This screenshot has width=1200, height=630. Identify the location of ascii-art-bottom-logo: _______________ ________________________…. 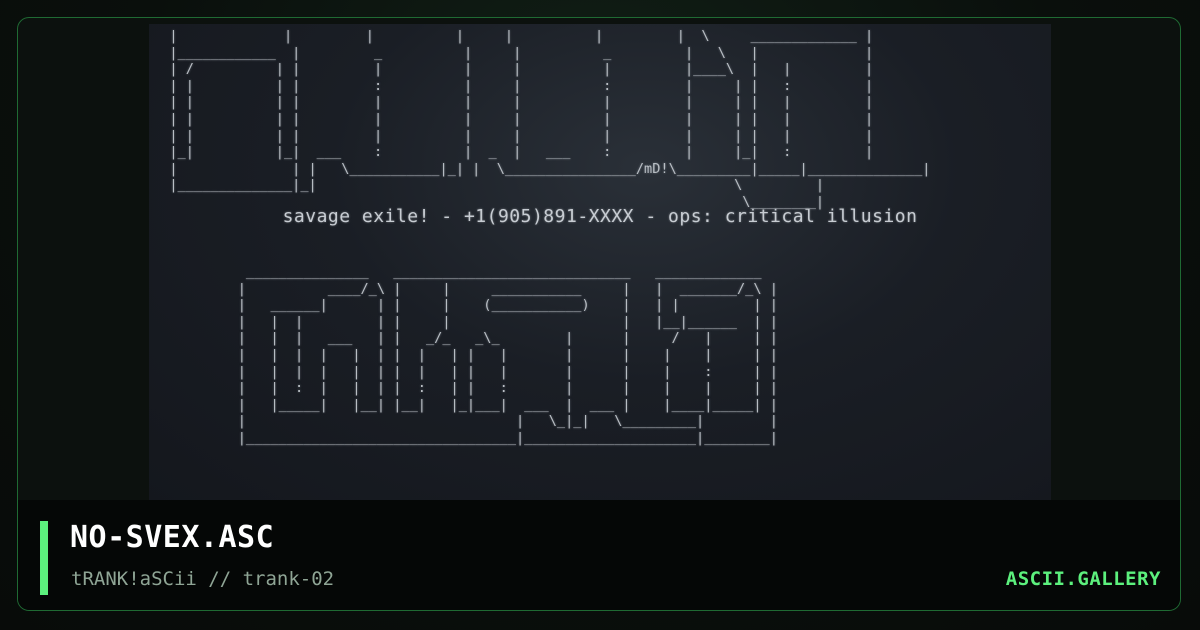
(507, 355).